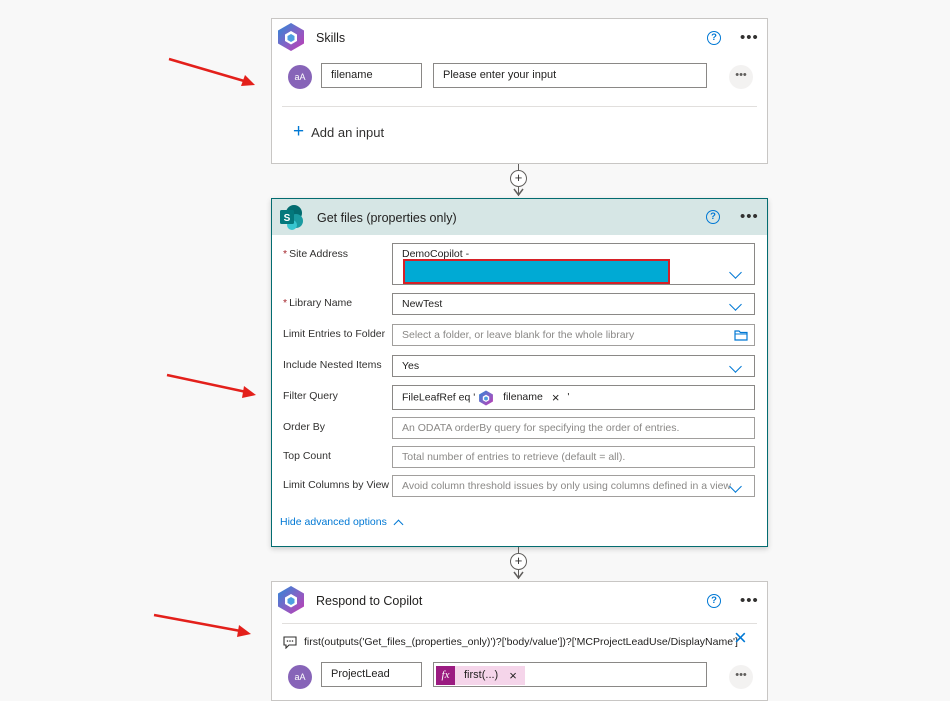 Image resolution: width=950 pixels, height=701 pixels. I want to click on filename-token: filename ×, so click(518, 397).